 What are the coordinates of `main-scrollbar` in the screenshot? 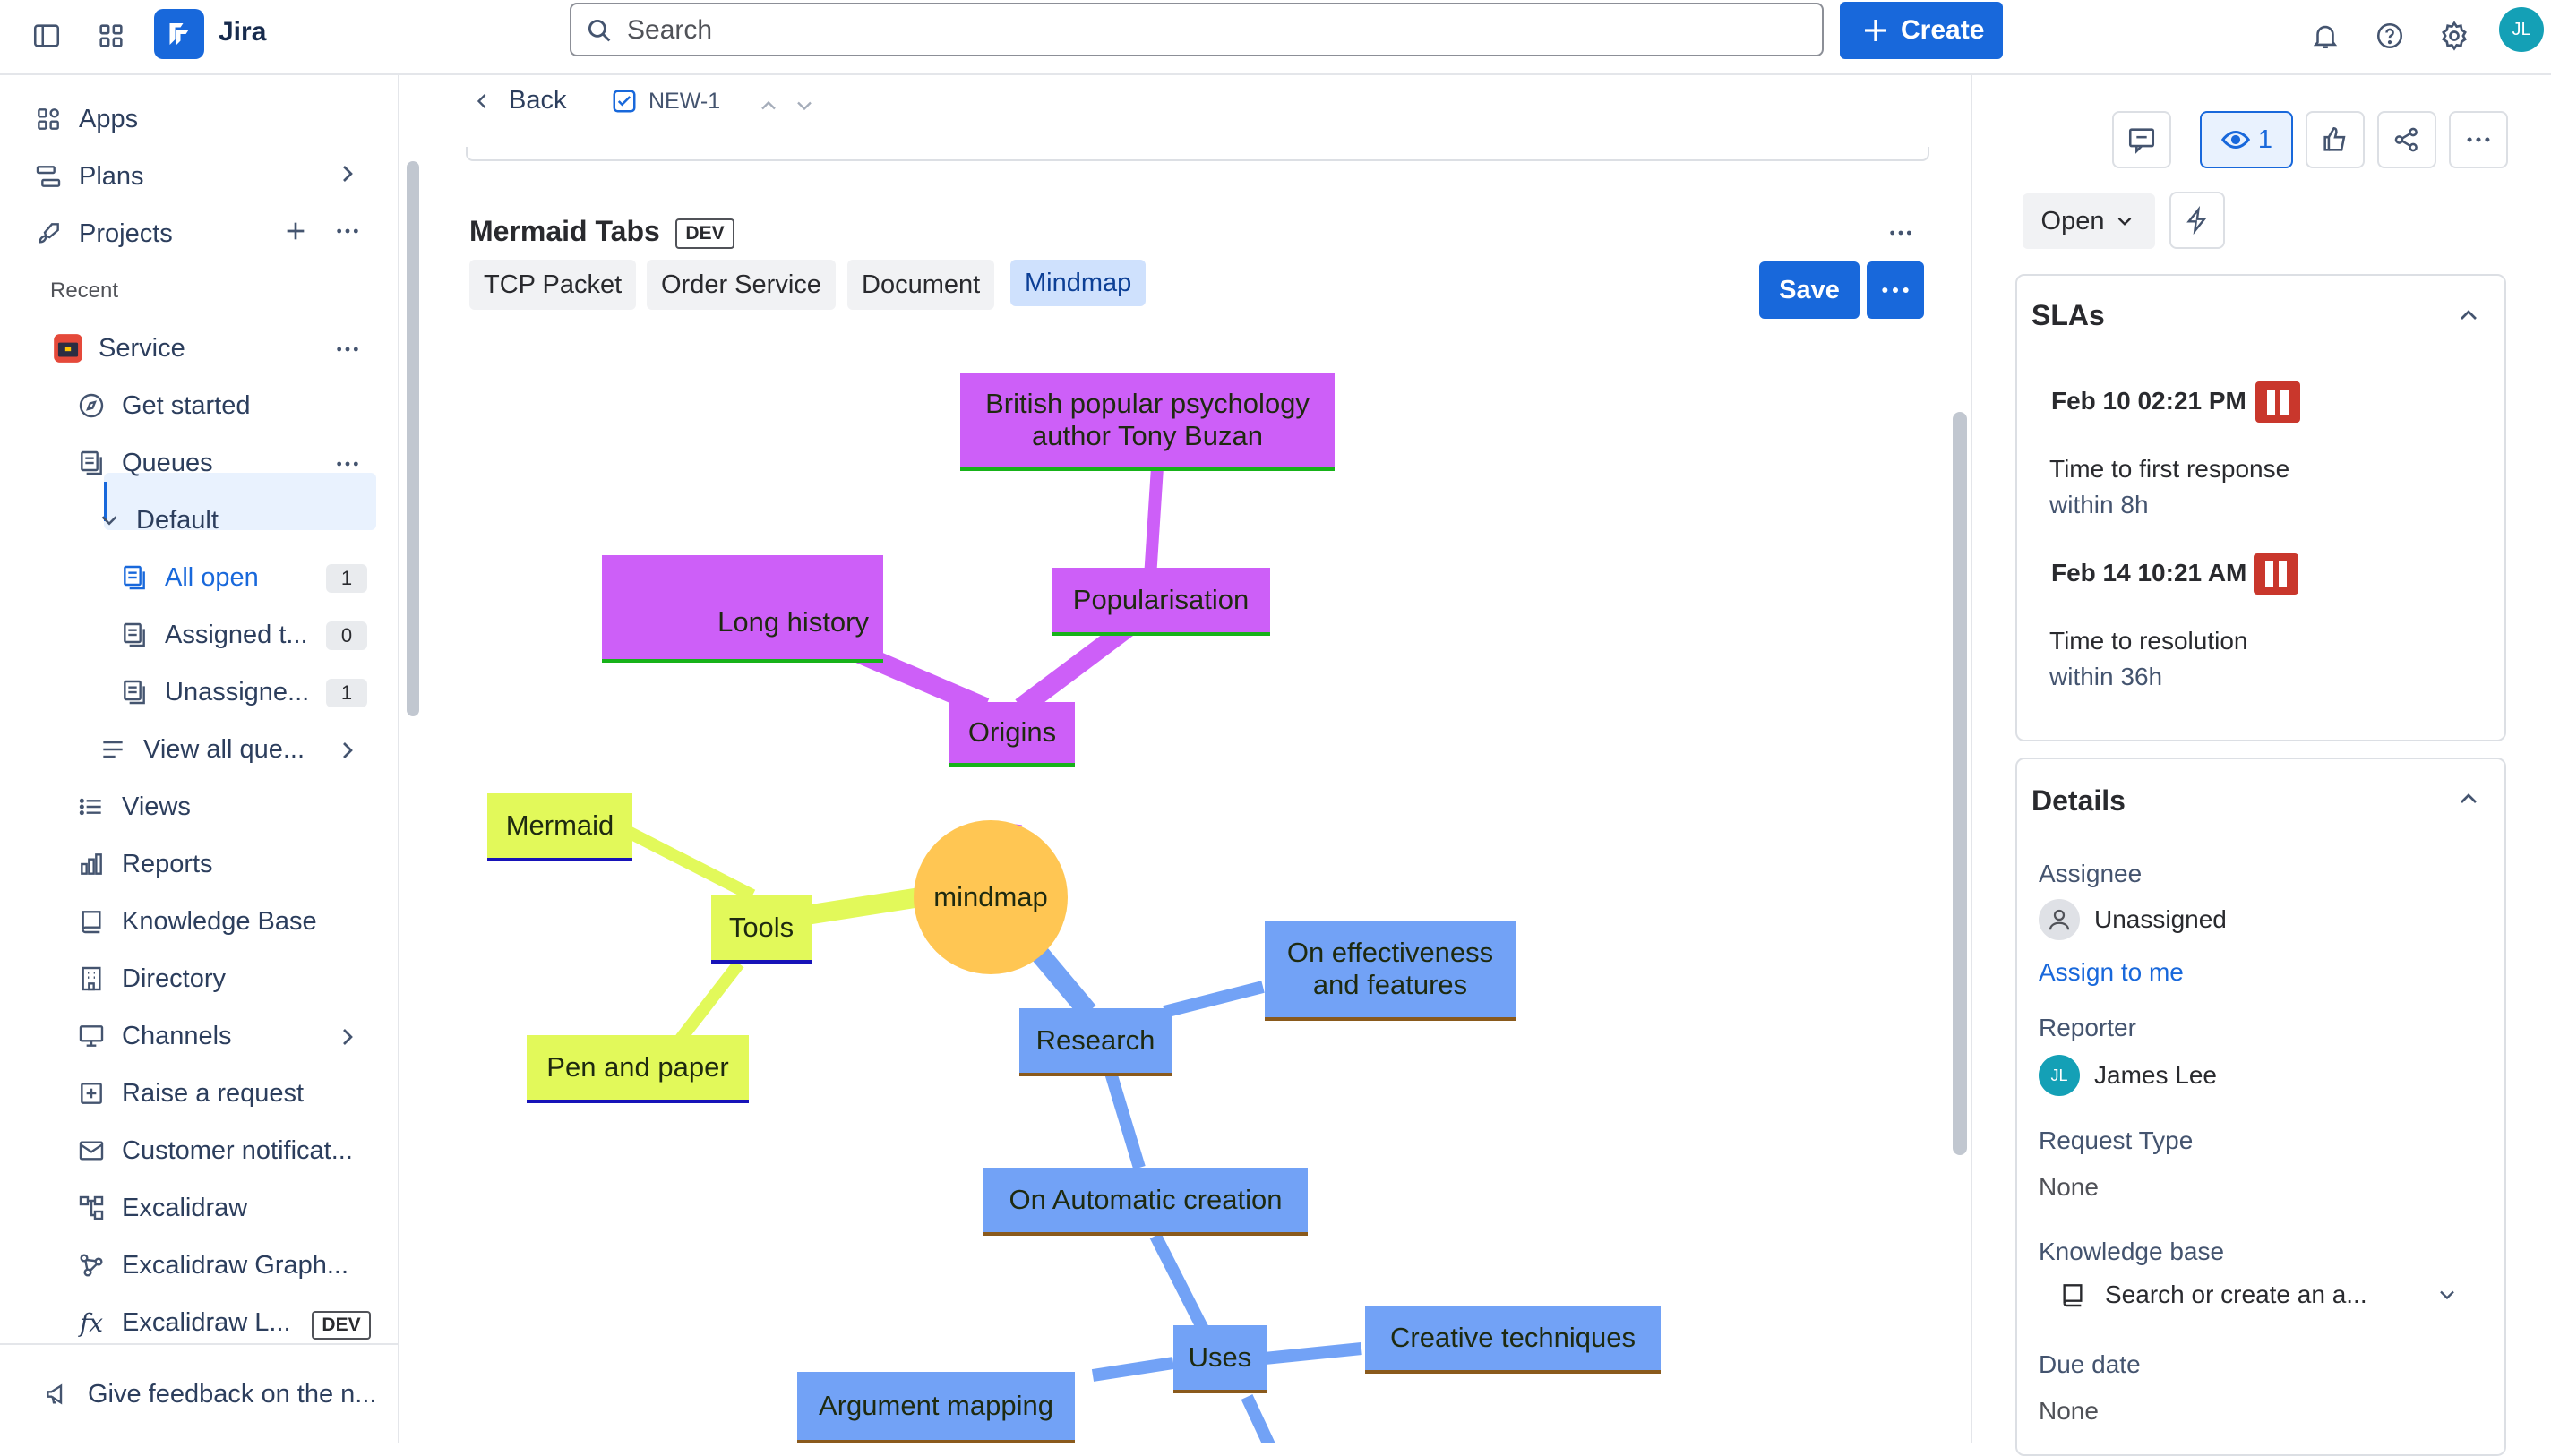 It's located at (1960, 783).